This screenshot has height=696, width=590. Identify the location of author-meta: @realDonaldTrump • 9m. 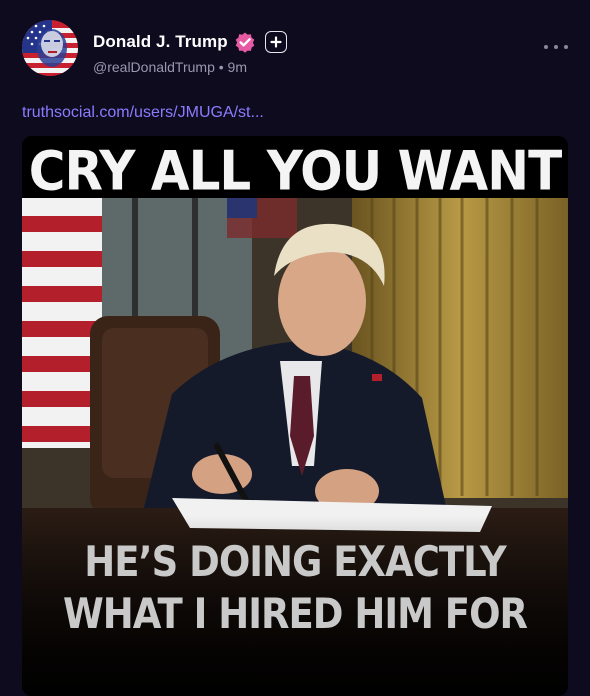
(170, 67).